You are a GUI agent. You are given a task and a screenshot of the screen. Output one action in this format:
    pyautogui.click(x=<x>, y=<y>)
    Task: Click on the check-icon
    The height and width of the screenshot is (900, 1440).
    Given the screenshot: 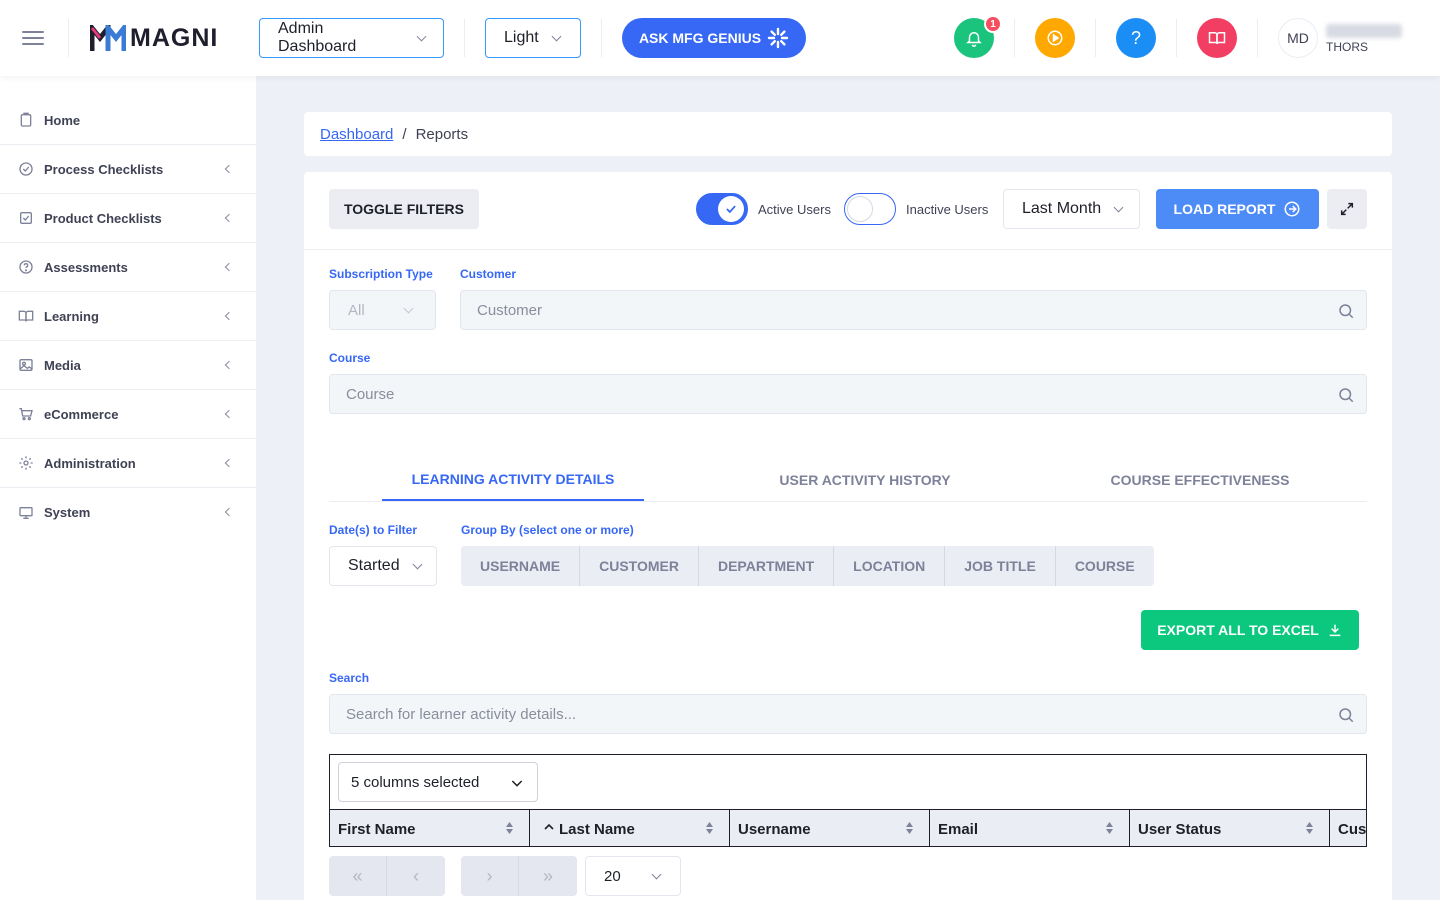 What is the action you would take?
    pyautogui.click(x=731, y=209)
    